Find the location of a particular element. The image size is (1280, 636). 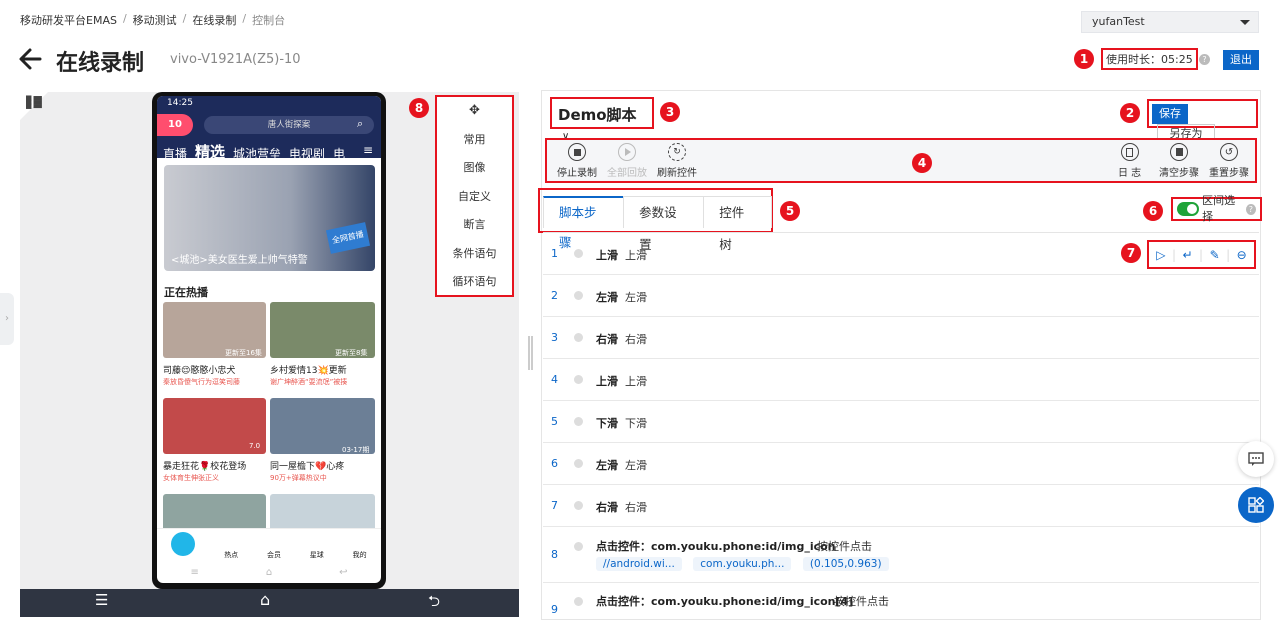

save-button: 保存 is located at coordinates (1170, 114).